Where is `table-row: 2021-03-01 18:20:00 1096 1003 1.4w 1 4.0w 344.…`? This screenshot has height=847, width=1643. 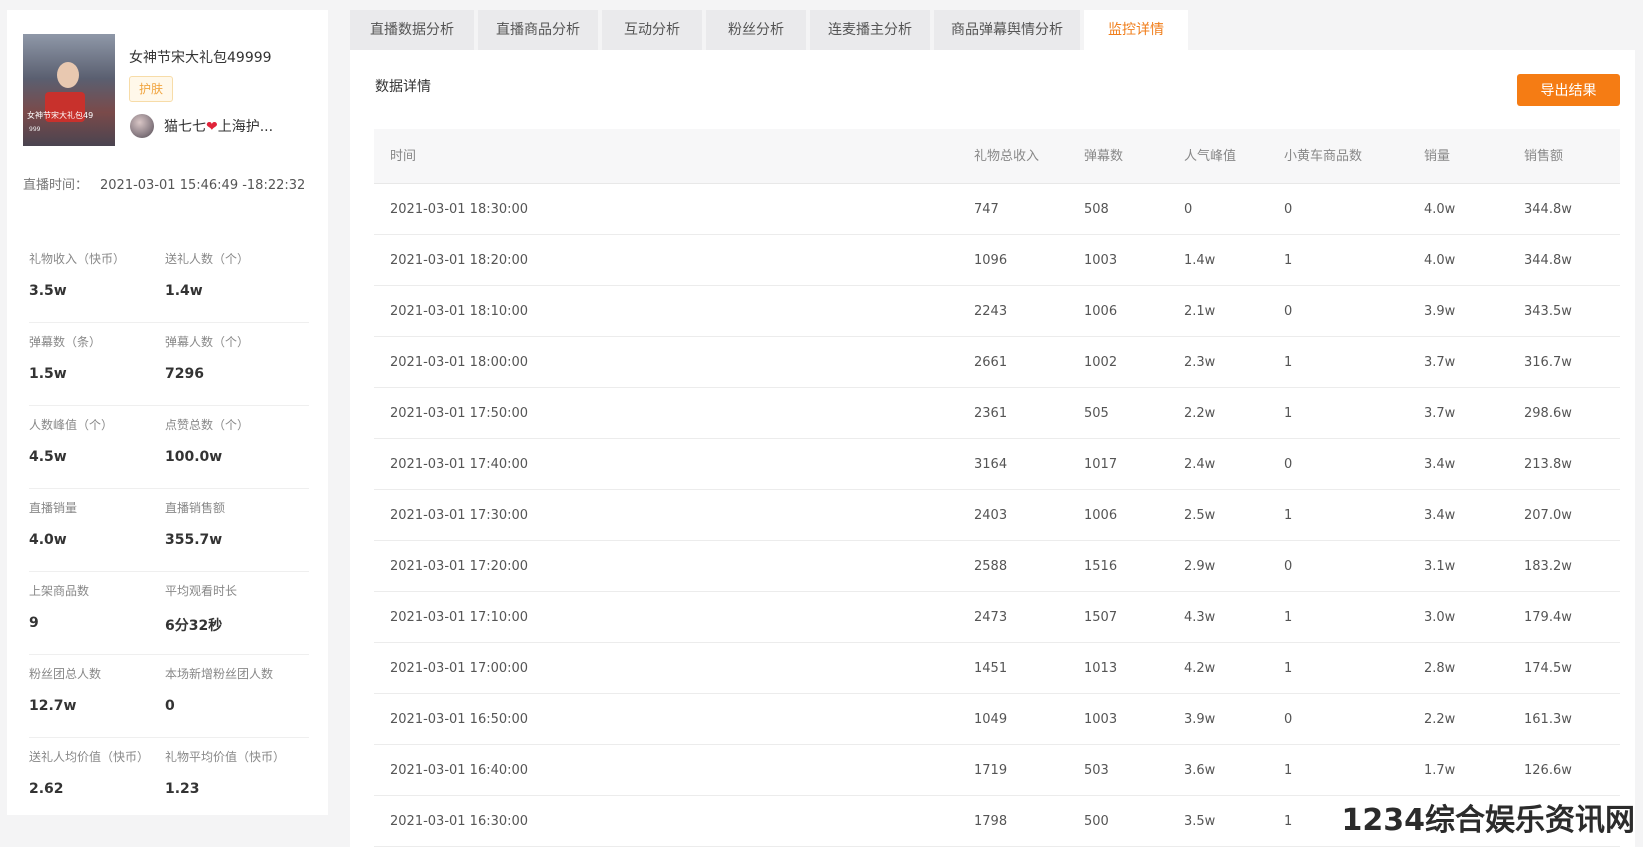 table-row: 2021-03-01 18:20:00 1096 1003 1.4w 1 4.0w 344.… is located at coordinates (997, 260).